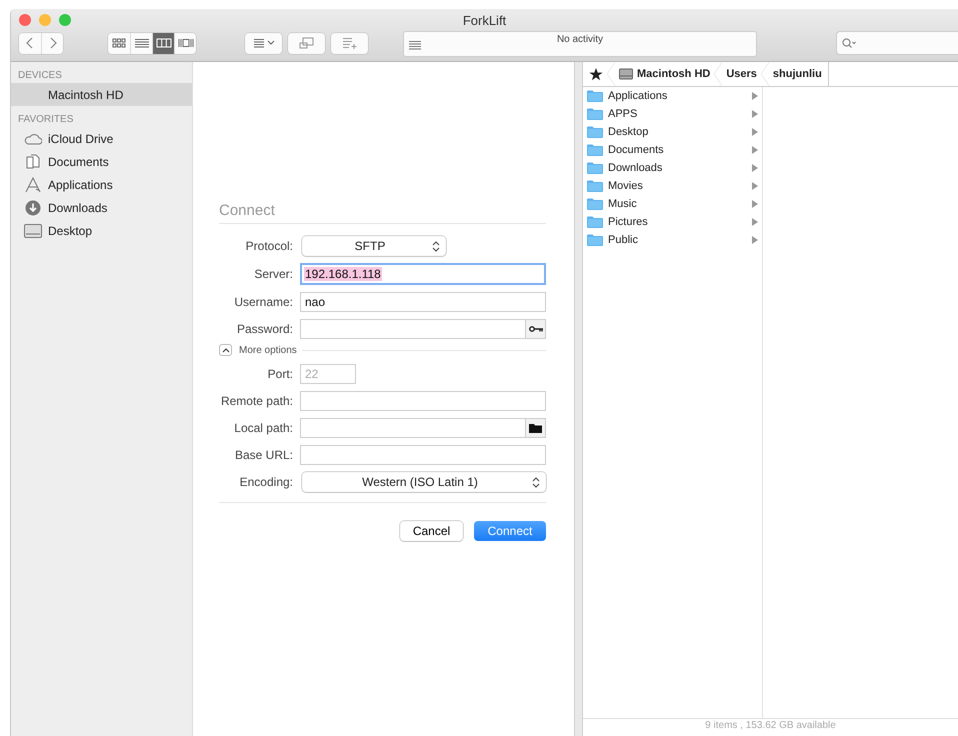 The width and height of the screenshot is (958, 736). I want to click on path-segment: Users, so click(741, 74).